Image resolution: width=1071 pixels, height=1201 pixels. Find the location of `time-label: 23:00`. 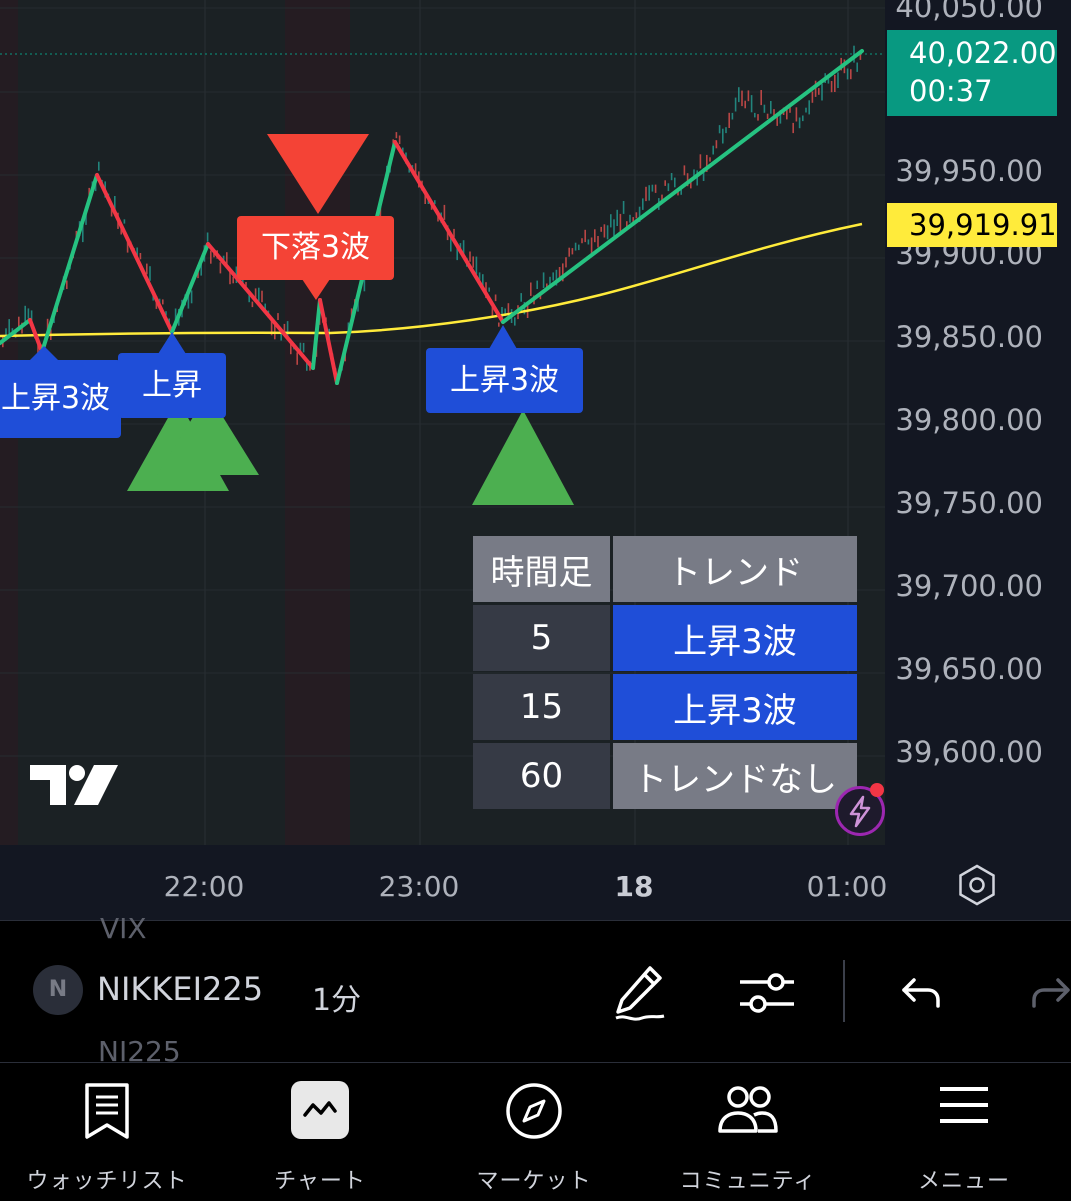

time-label: 23:00 is located at coordinates (419, 886).